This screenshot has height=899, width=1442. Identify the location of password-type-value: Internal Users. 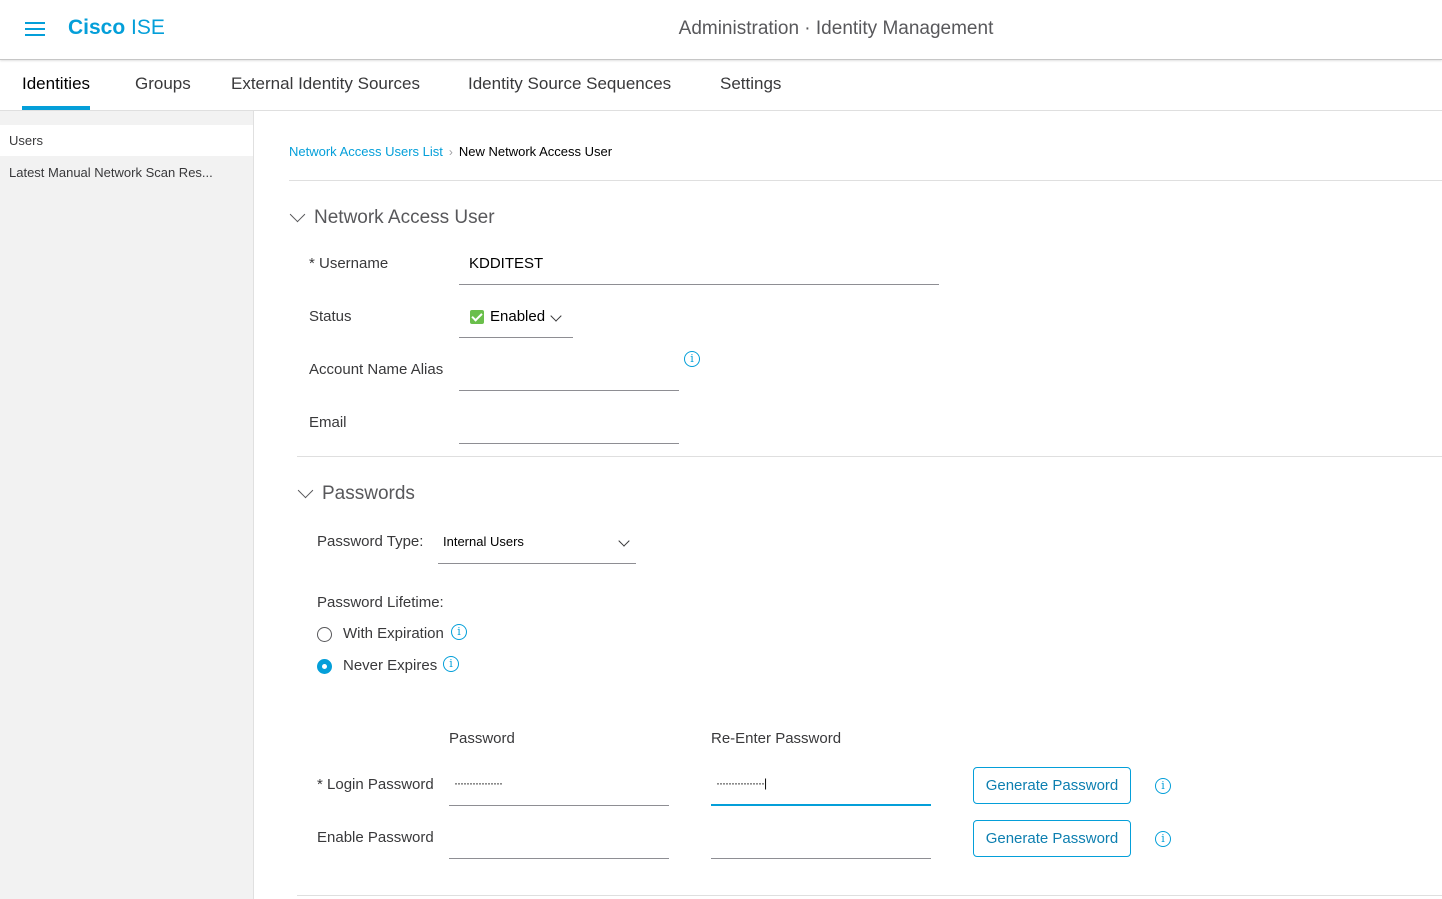
(483, 541).